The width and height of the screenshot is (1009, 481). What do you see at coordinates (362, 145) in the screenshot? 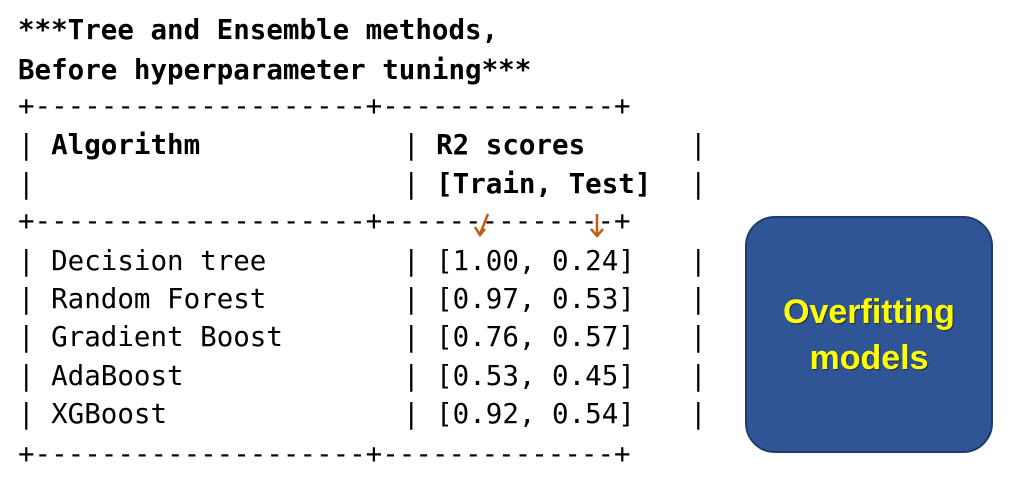
I see `table-header-row: | Algorithm | R2 scores |` at bounding box center [362, 145].